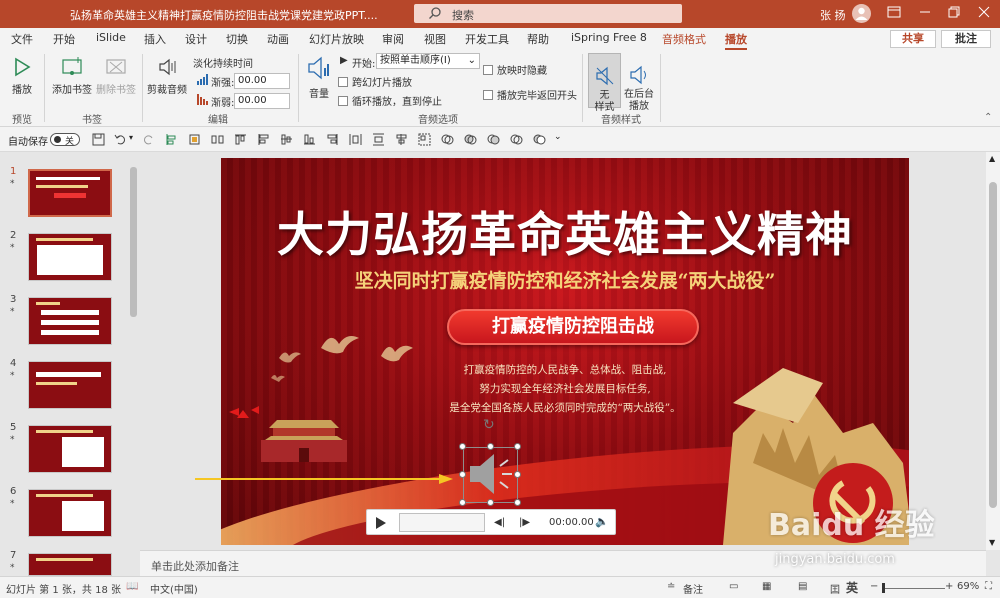  I want to click on chevron-down-icon: ▾, so click(131, 137).